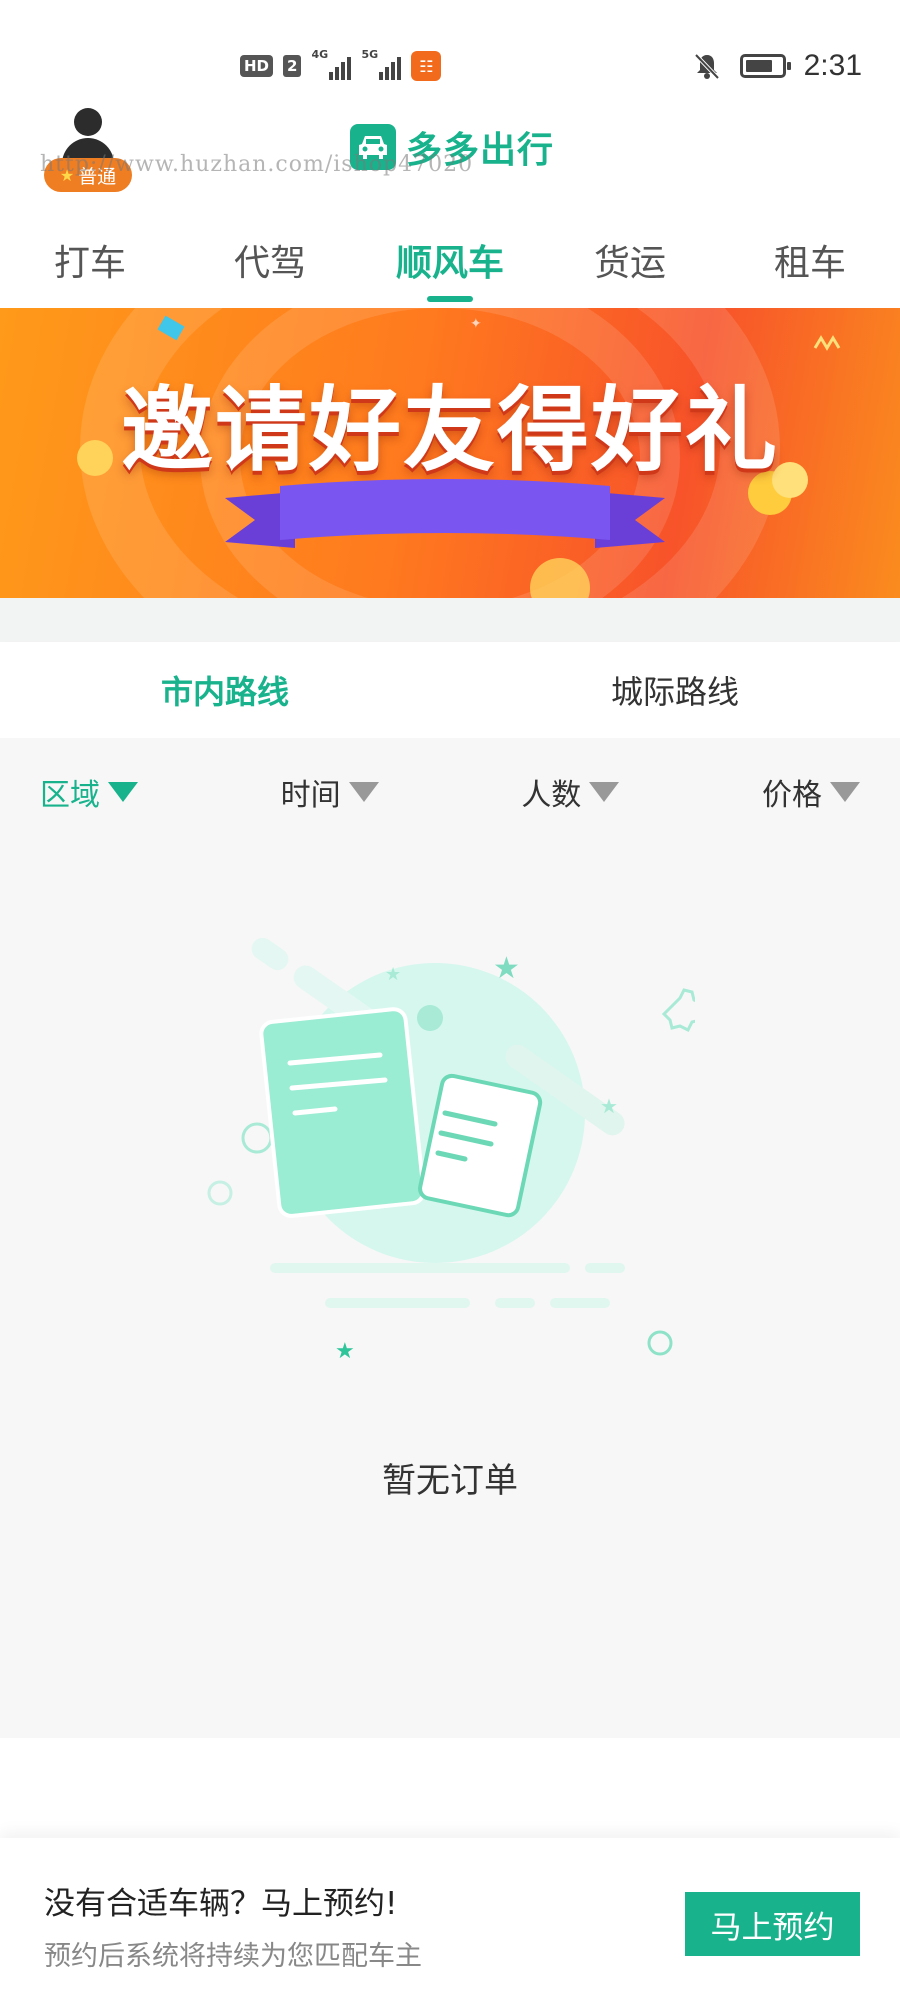 This screenshot has width=900, height=2000. Describe the element at coordinates (450, 1788) in the screenshot. I see `bottom-spacer` at that location.